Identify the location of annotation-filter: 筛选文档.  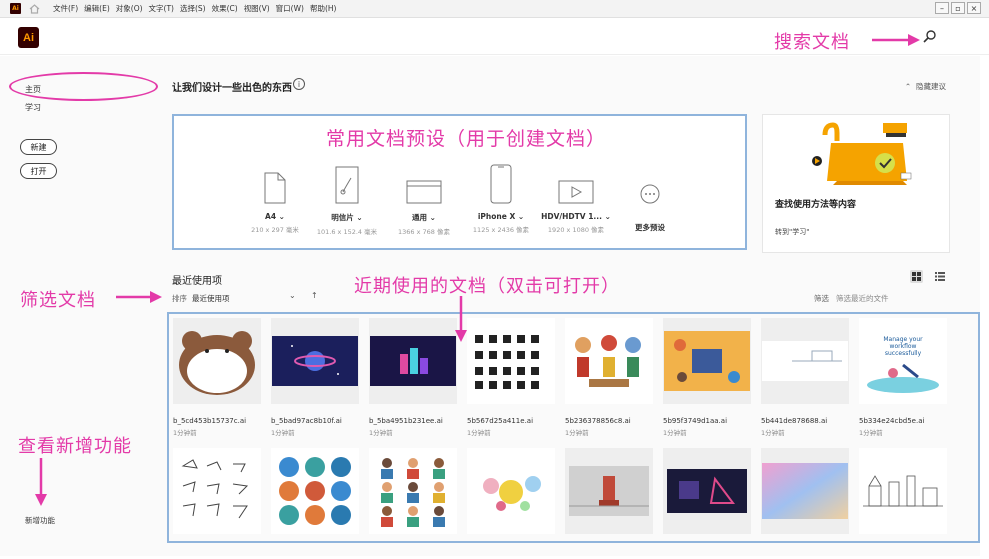
(58, 300).